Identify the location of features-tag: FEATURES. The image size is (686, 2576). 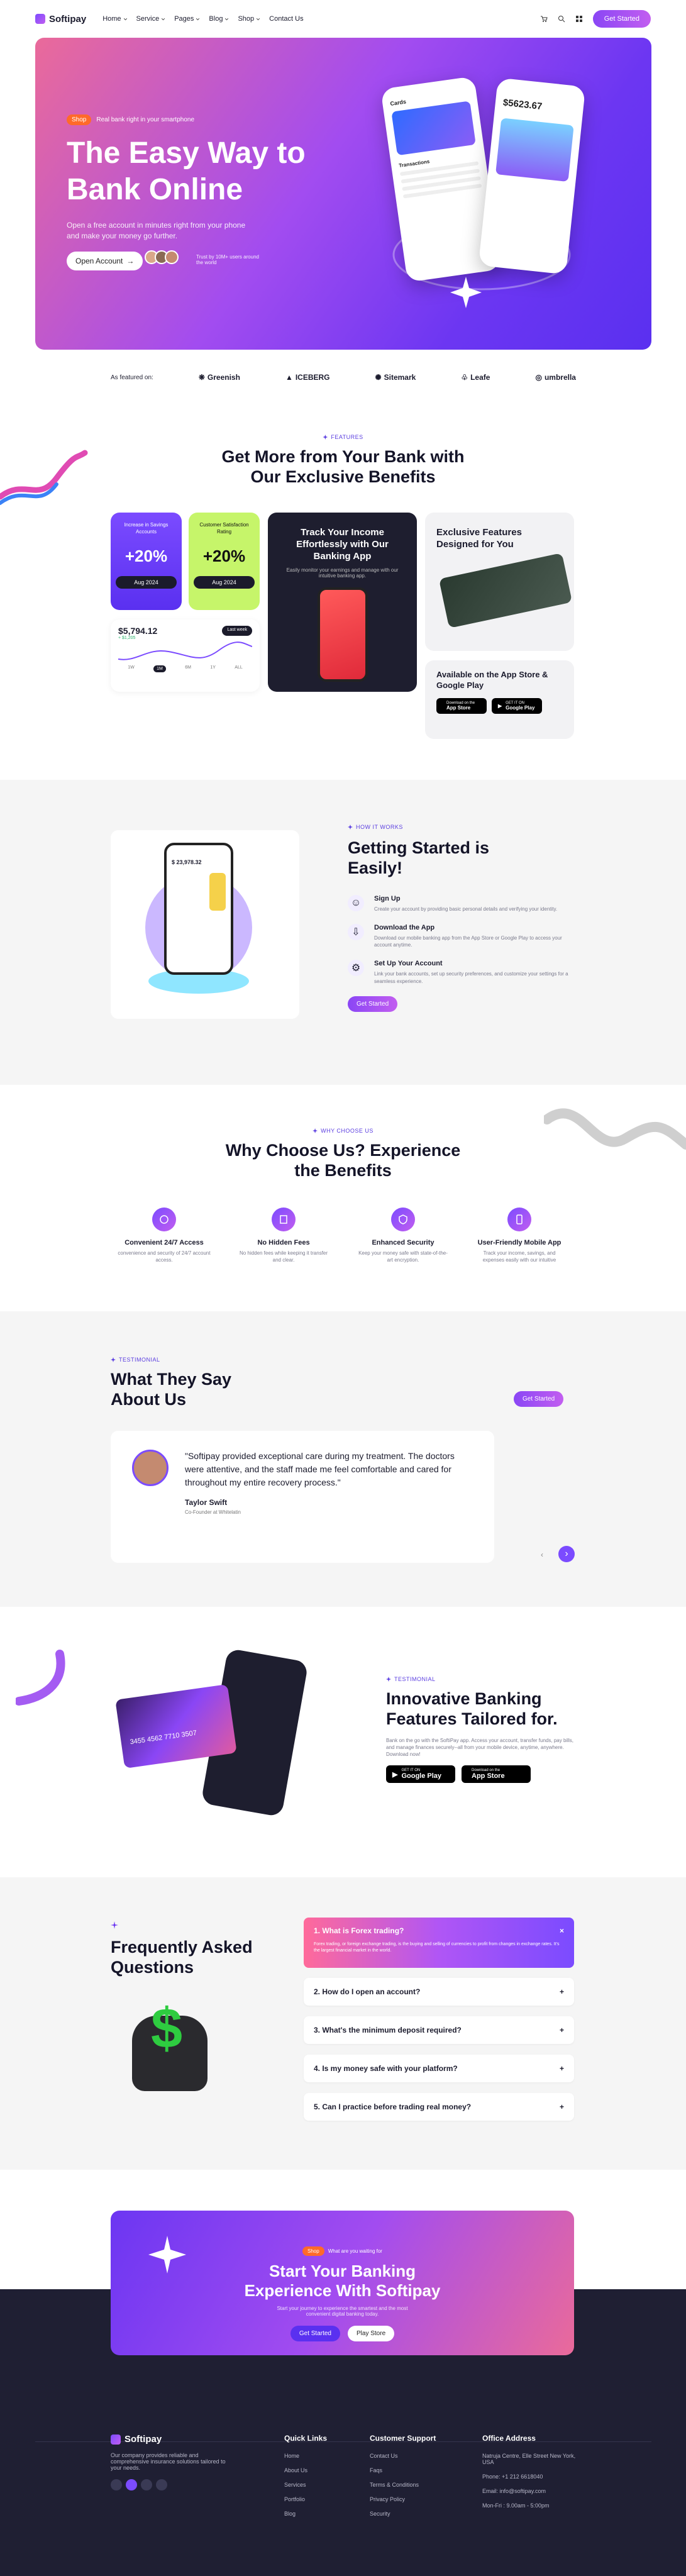
(343, 437).